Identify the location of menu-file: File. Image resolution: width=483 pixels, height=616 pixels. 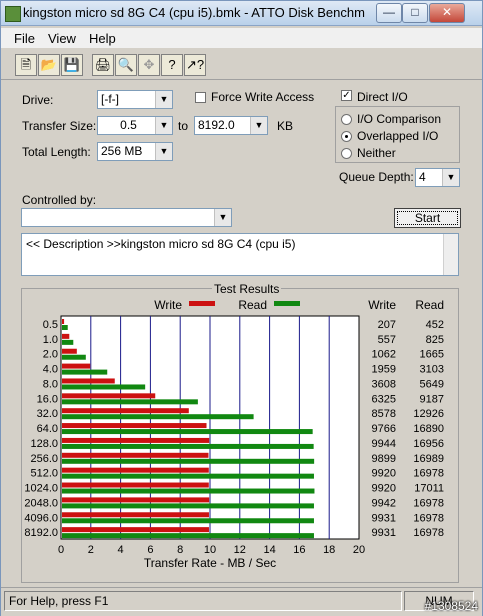
(24, 38).